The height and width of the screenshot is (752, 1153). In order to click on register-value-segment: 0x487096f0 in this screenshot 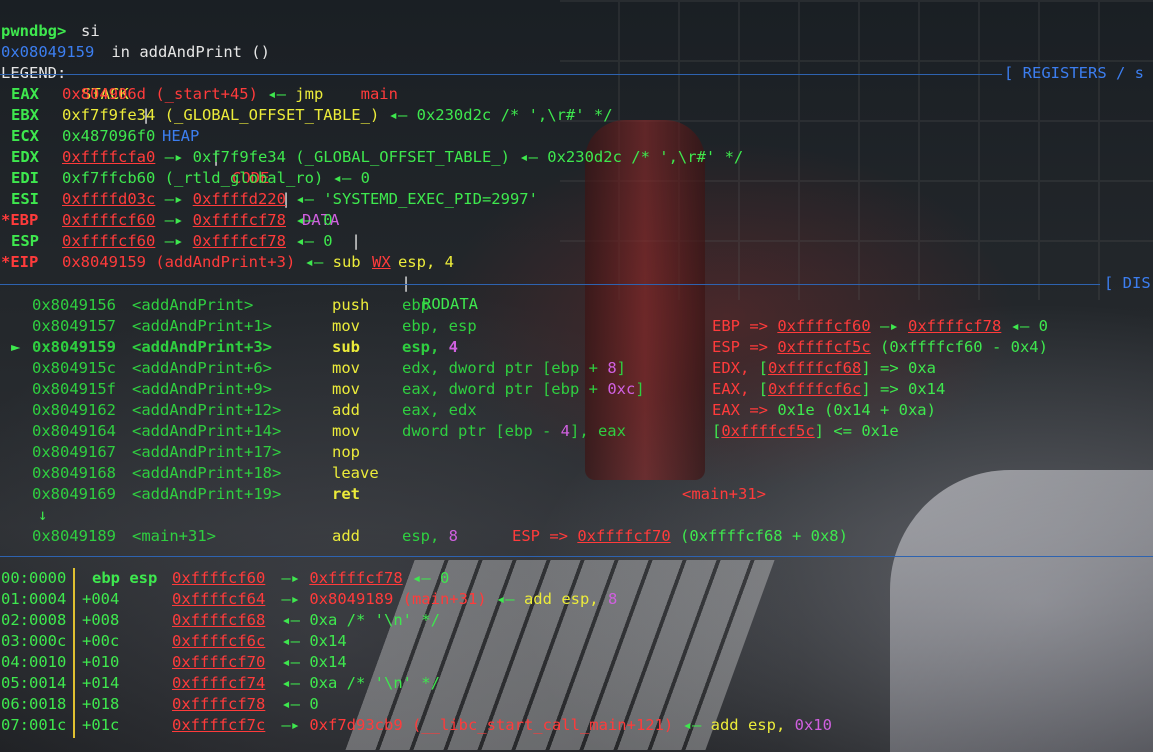, I will do `click(109, 136)`.